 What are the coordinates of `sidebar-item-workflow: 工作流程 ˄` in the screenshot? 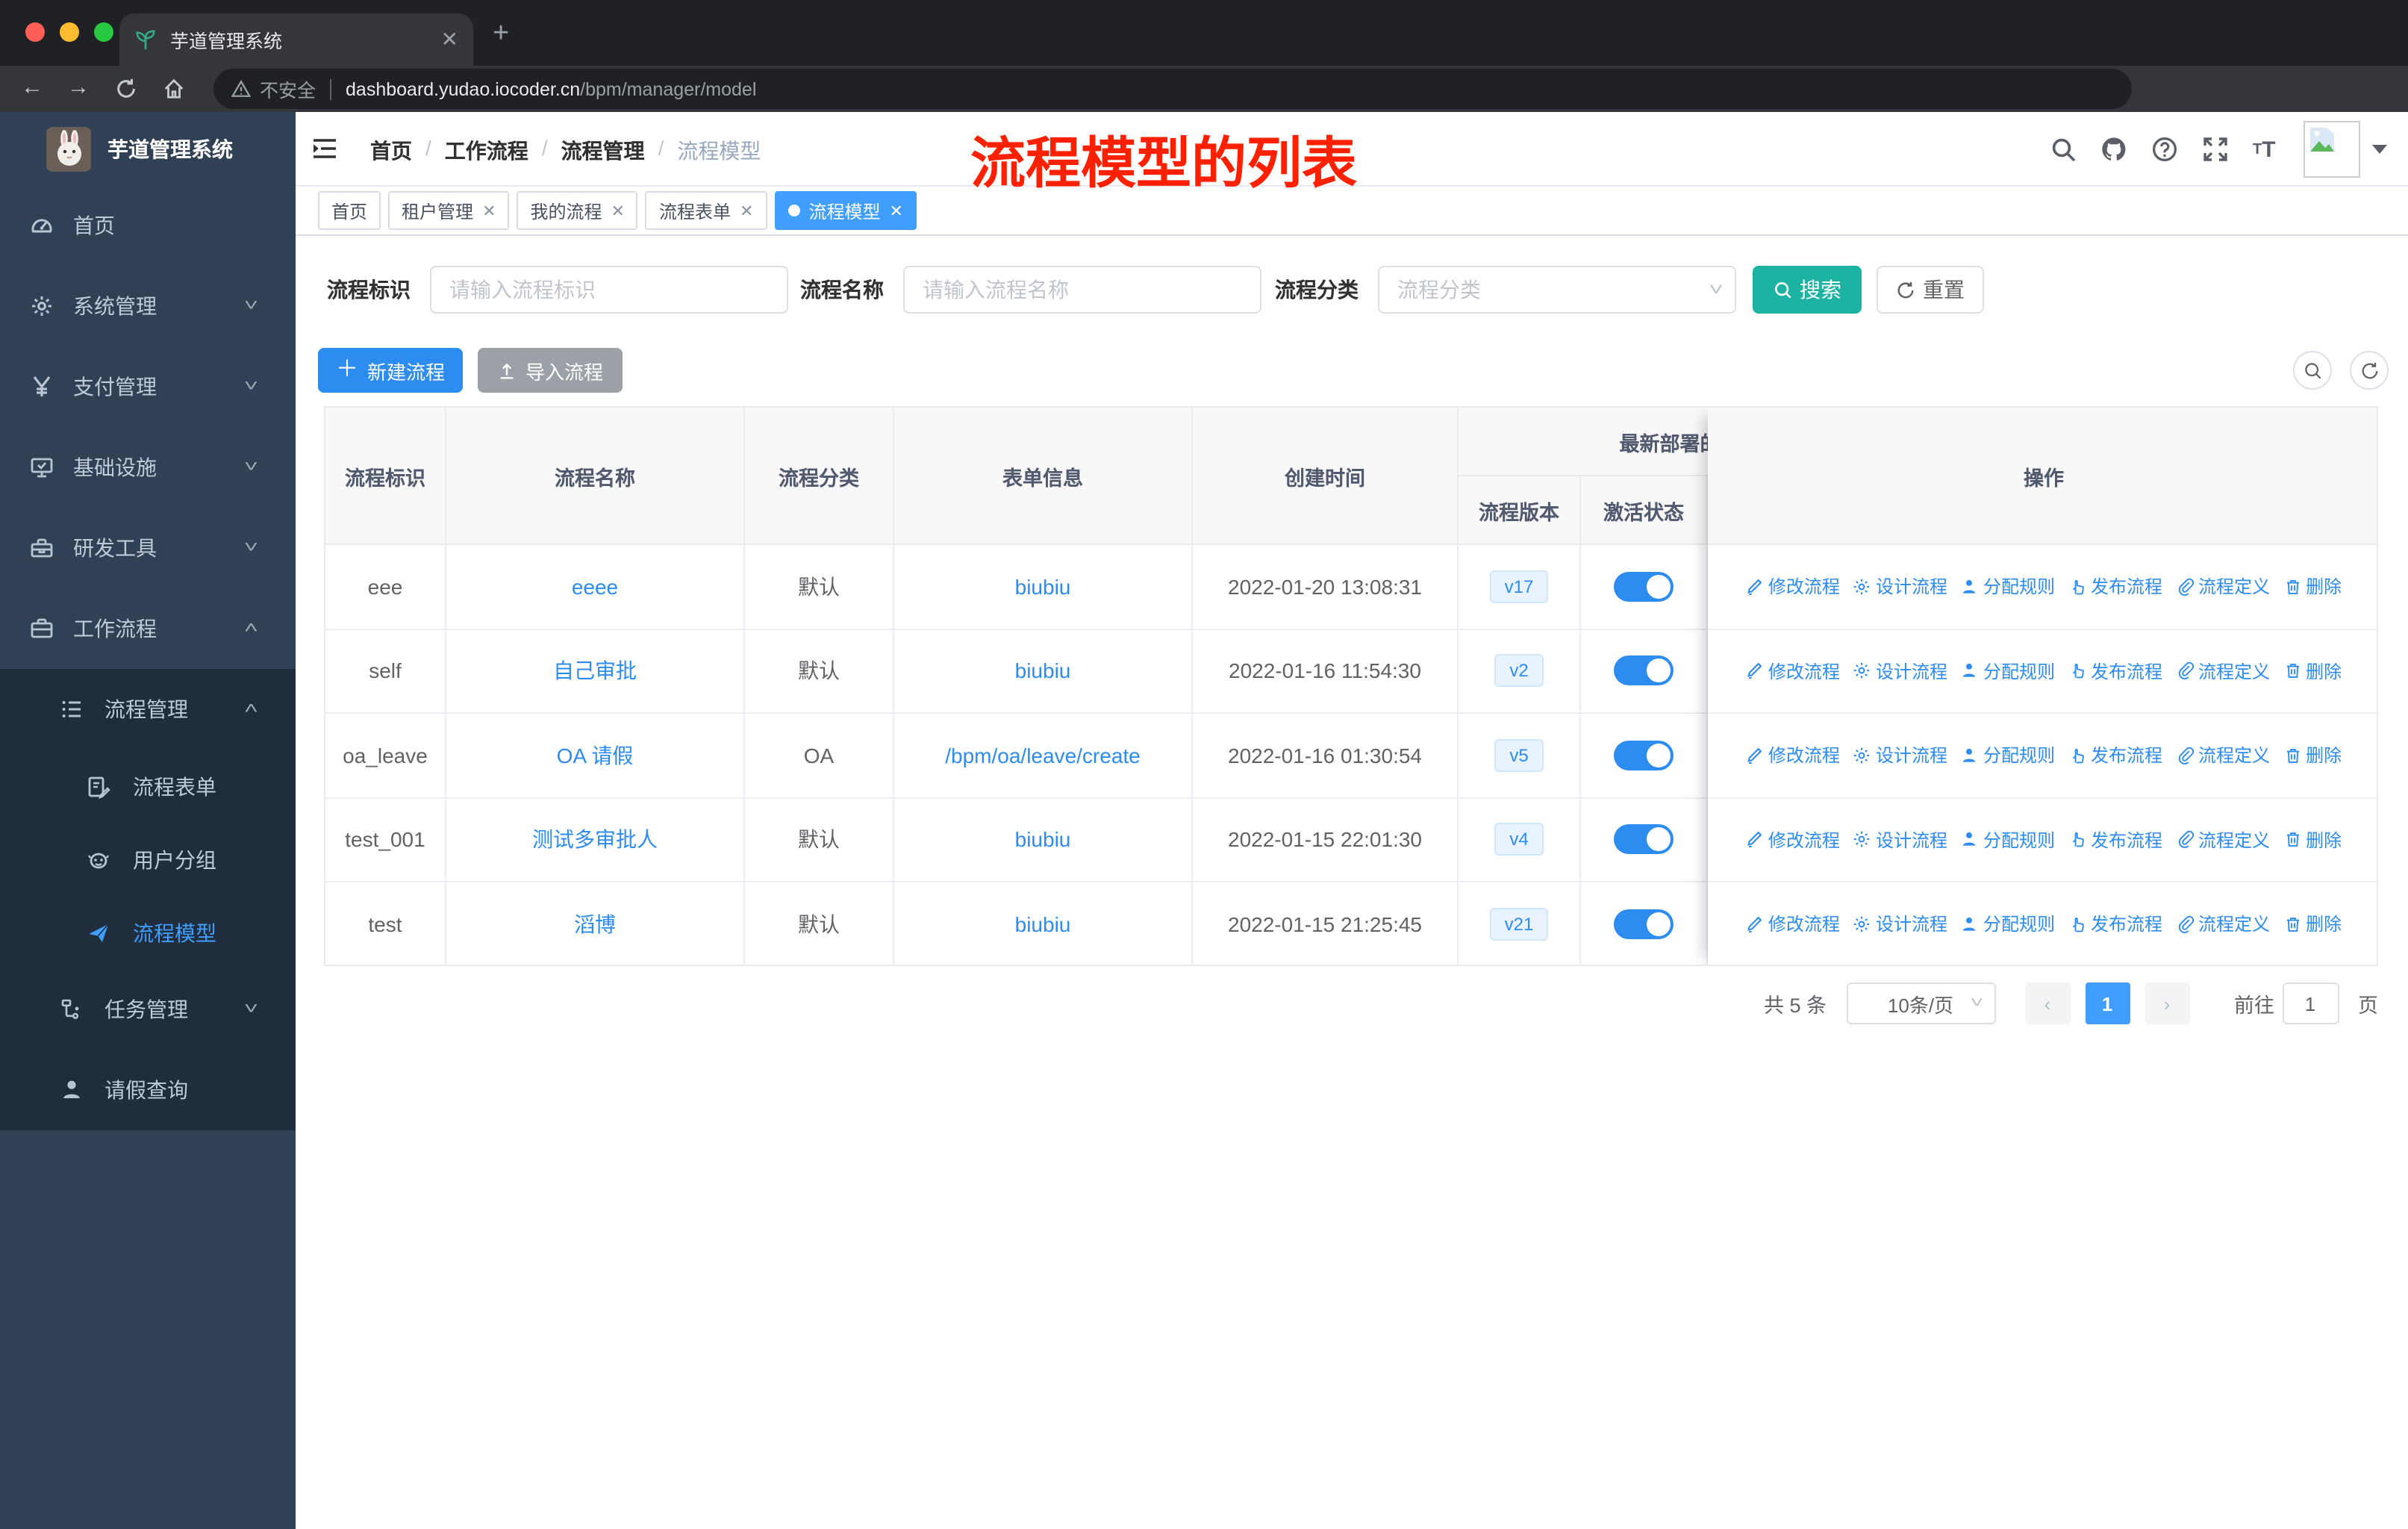 It's located at (148, 629).